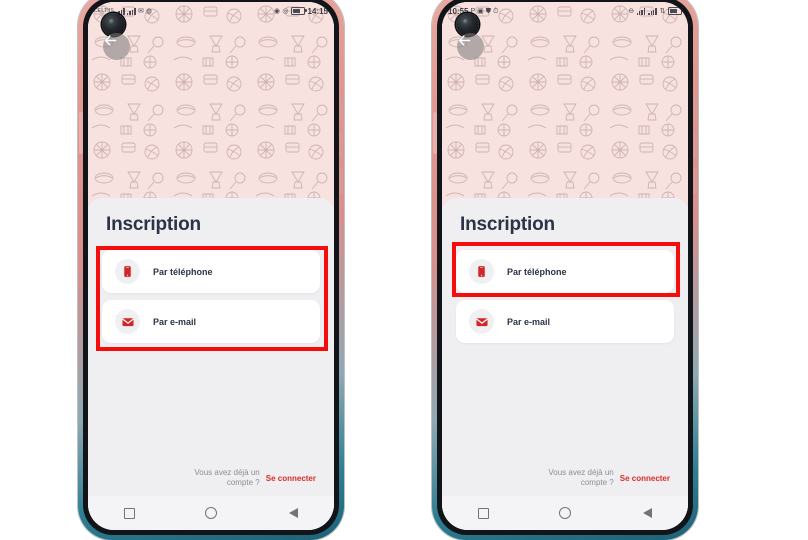 This screenshot has height=540, width=808. What do you see at coordinates (662, 11) in the screenshot?
I see `data-icon: ⇅` at bounding box center [662, 11].